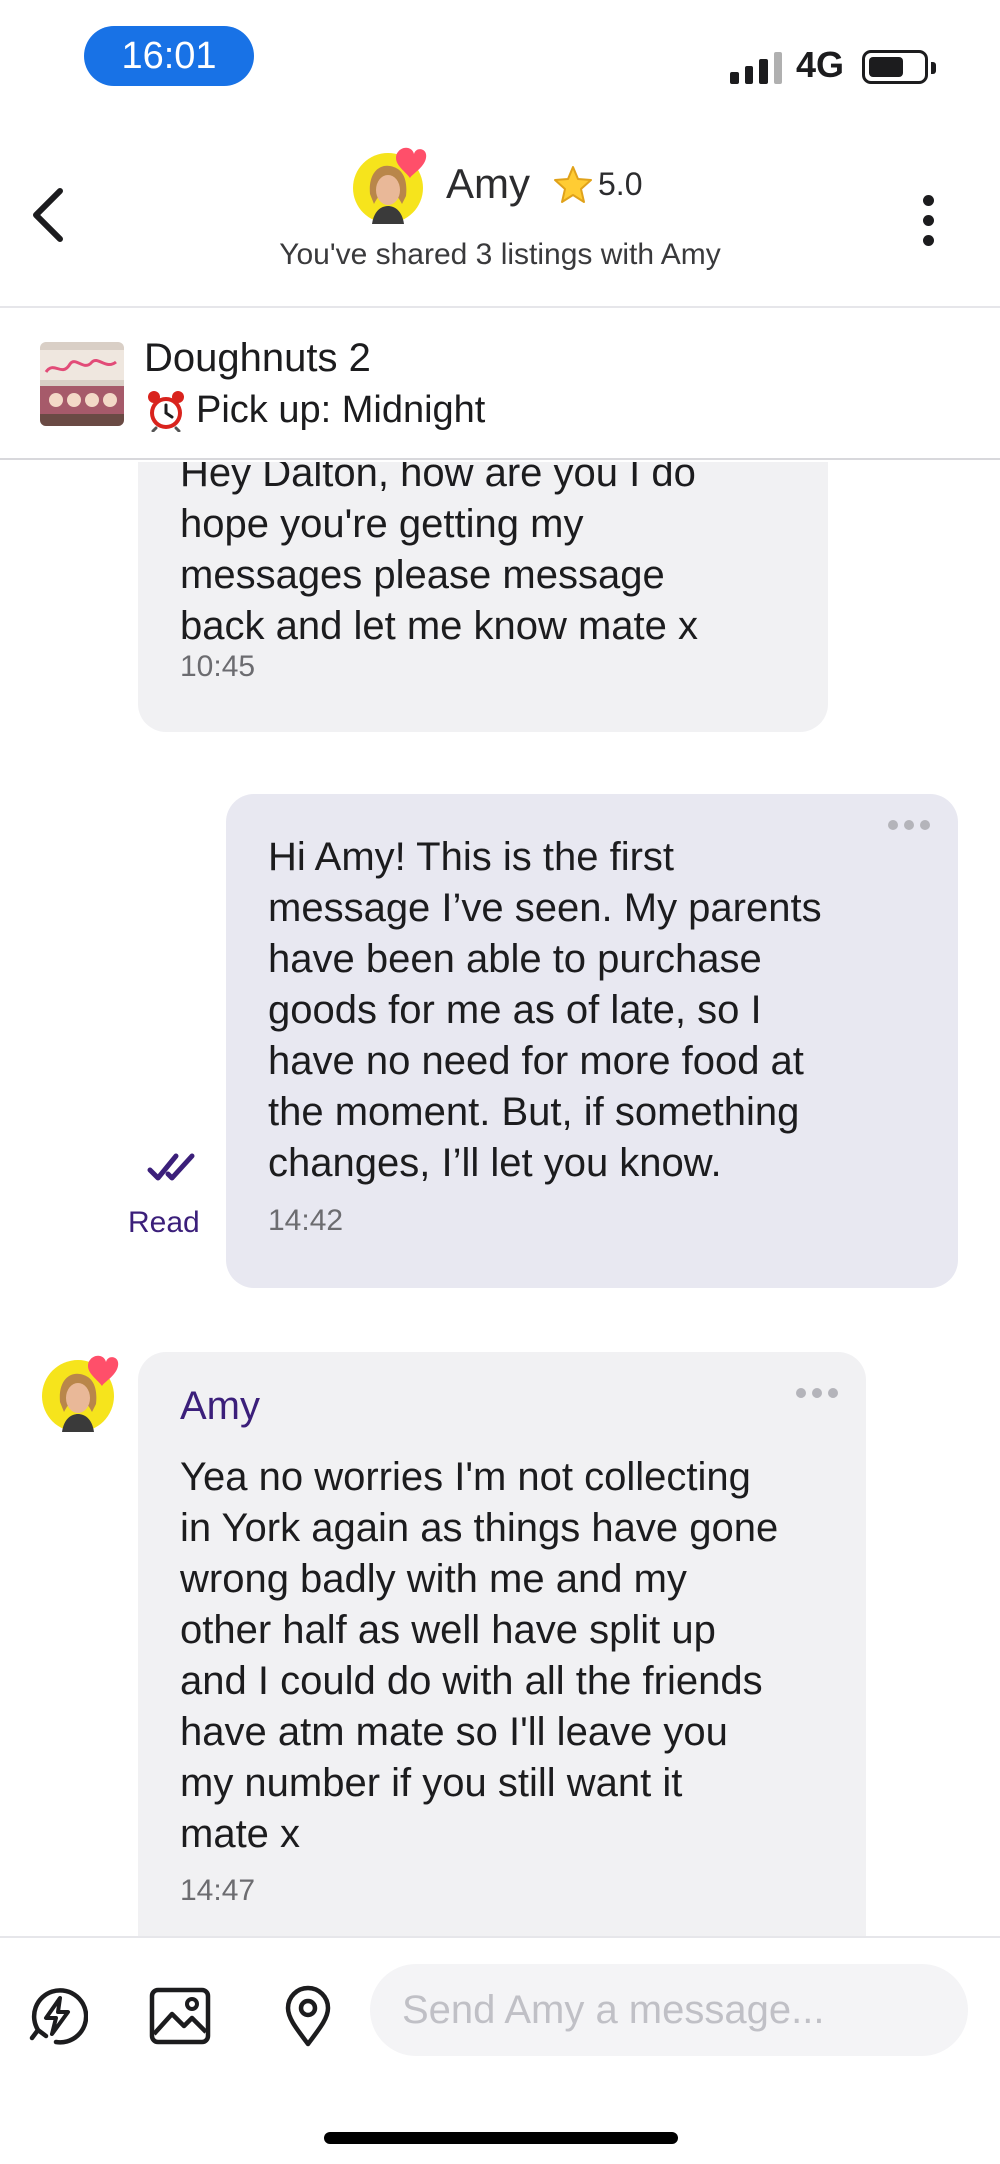 This screenshot has width=1000, height=2164. I want to click on status-bar: 16:01 4G, so click(500, 60).